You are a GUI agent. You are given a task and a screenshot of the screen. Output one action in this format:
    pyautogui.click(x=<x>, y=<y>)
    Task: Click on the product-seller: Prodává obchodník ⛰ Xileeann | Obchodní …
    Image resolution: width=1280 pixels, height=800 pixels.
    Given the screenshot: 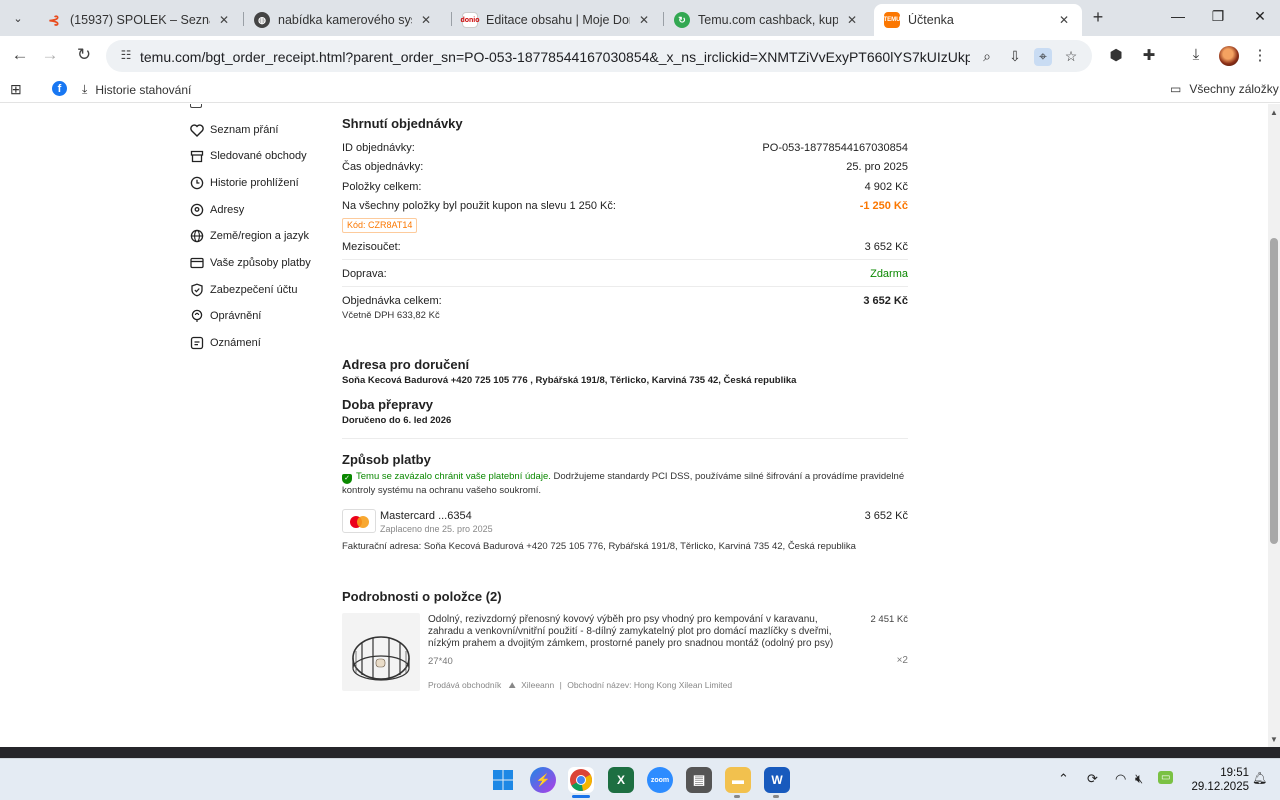 What is the action you would take?
    pyautogui.click(x=580, y=685)
    